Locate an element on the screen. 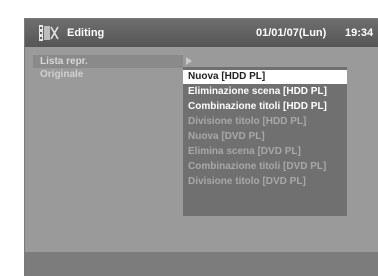 This screenshot has width=378, height=276. menu-item-originale: Originale is located at coordinates (108, 74).